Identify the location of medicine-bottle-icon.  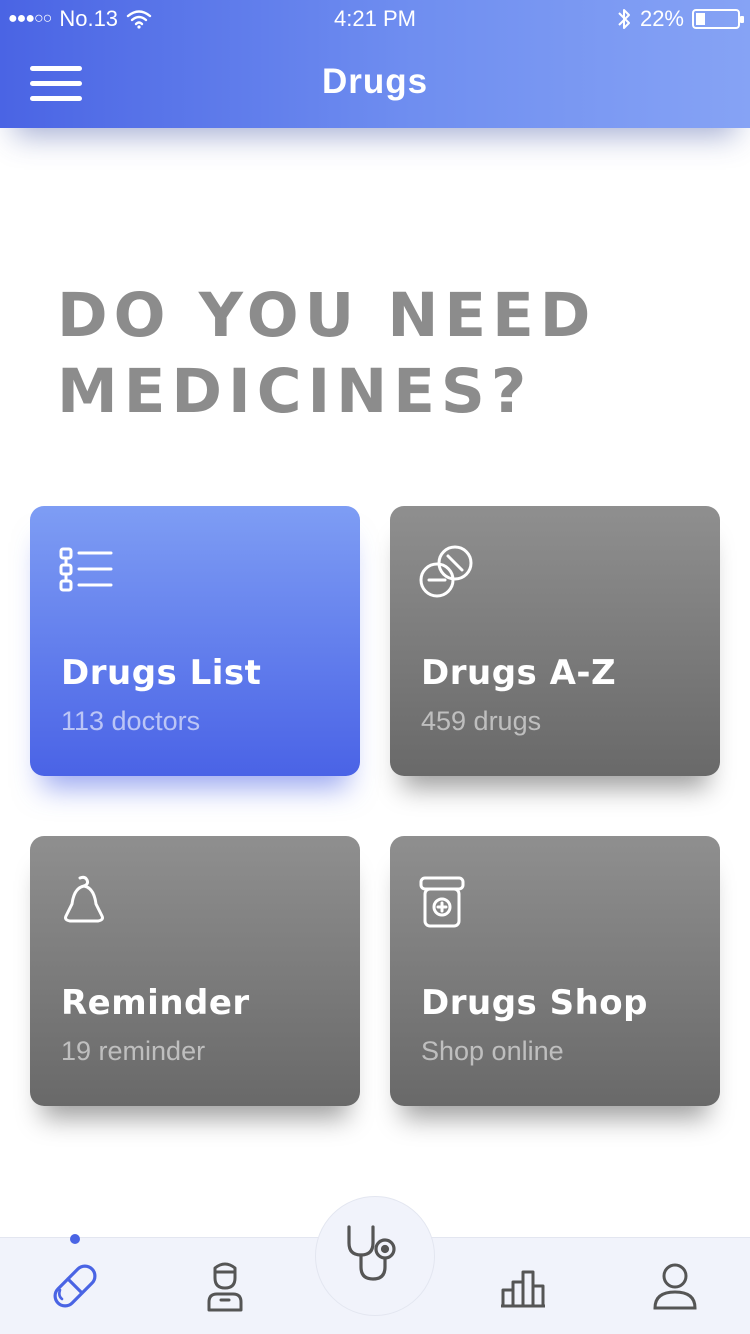
(442, 902).